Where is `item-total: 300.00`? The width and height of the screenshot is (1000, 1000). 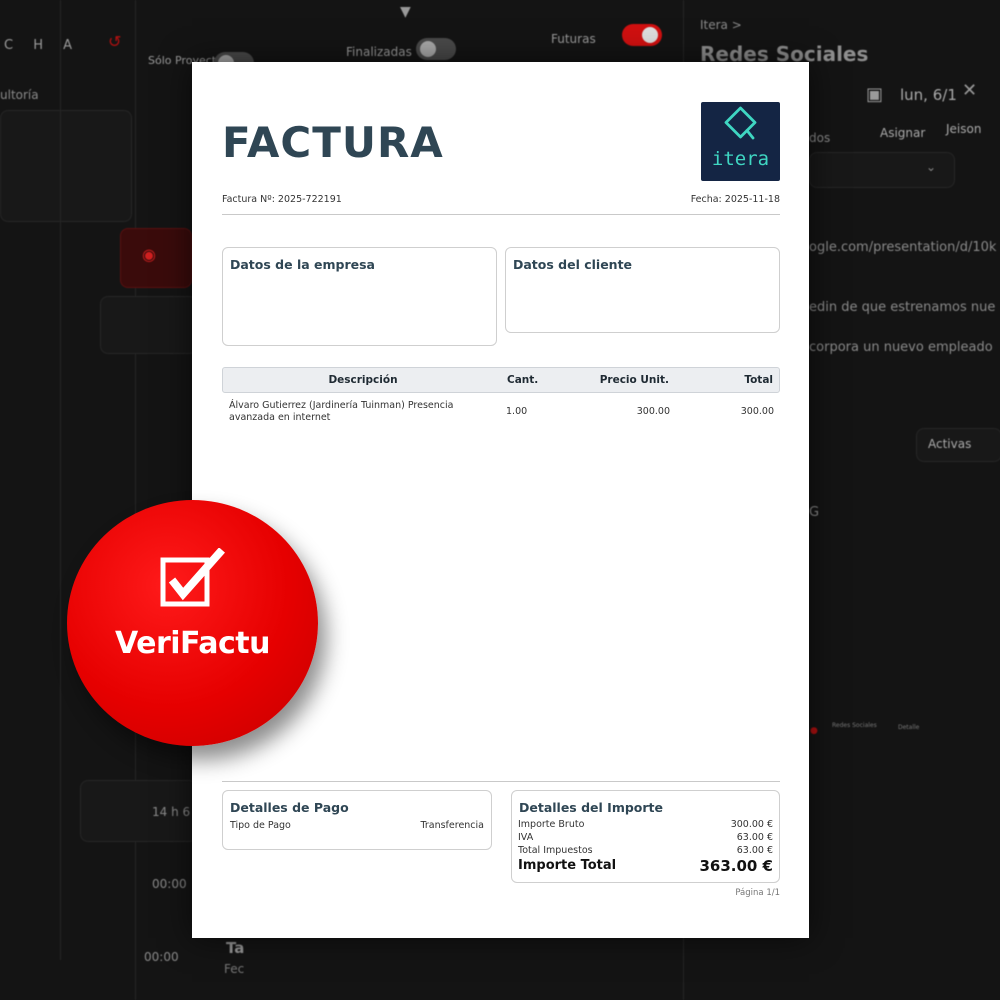
item-total: 300.00 is located at coordinates (757, 411).